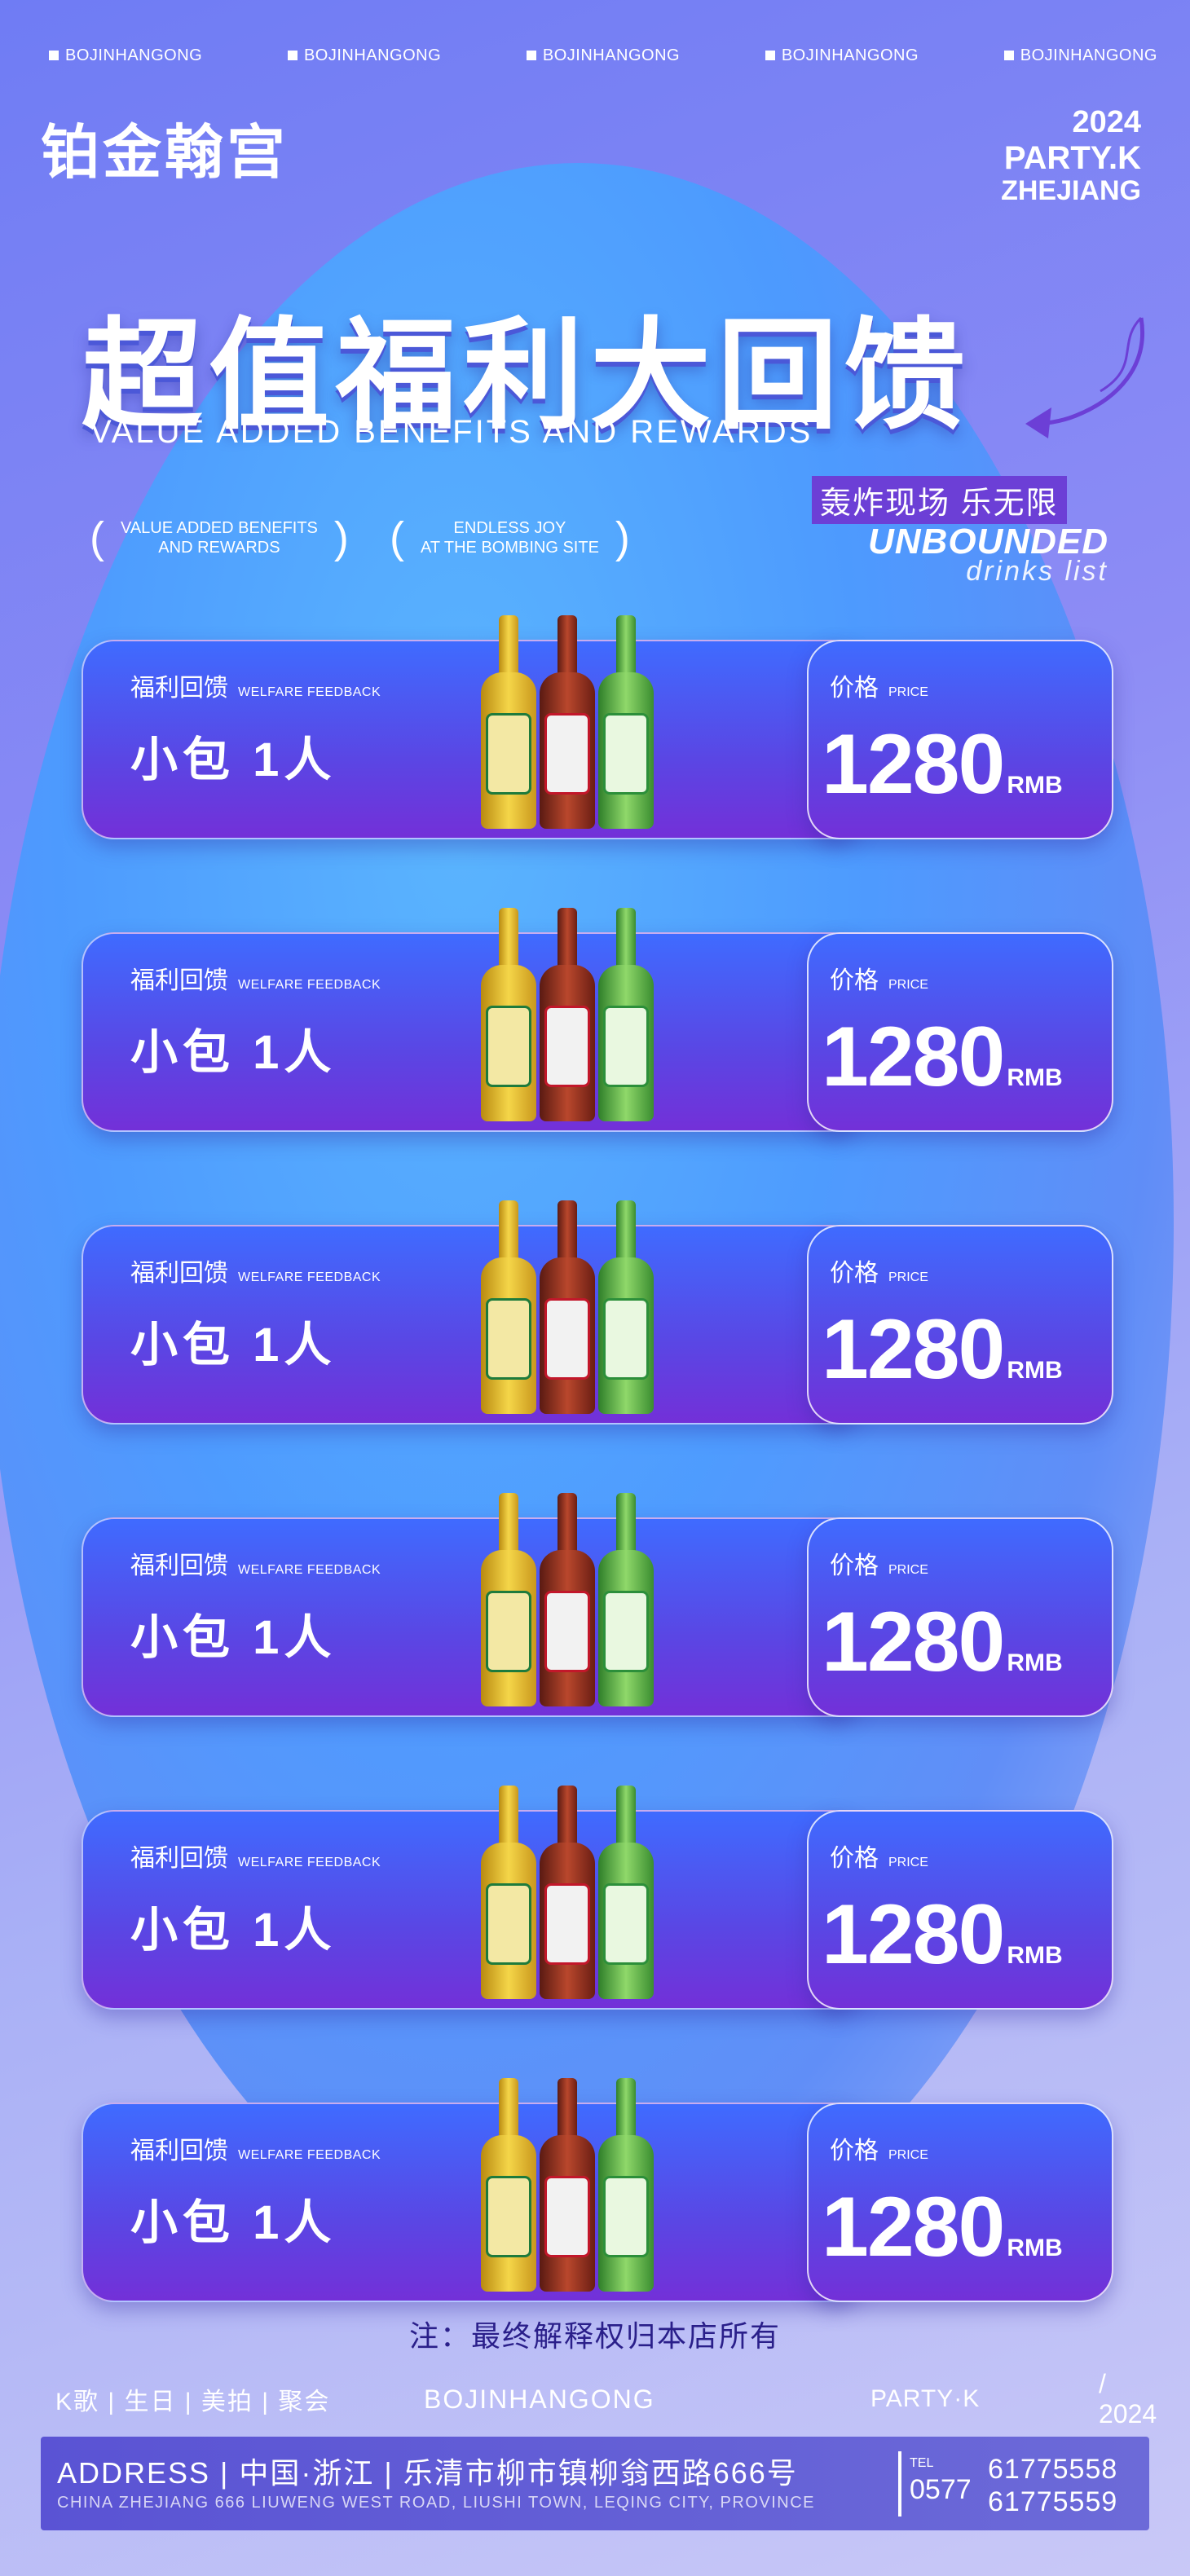  Describe the element at coordinates (922, 2463) in the screenshot. I see `tel-label: TEL` at that location.